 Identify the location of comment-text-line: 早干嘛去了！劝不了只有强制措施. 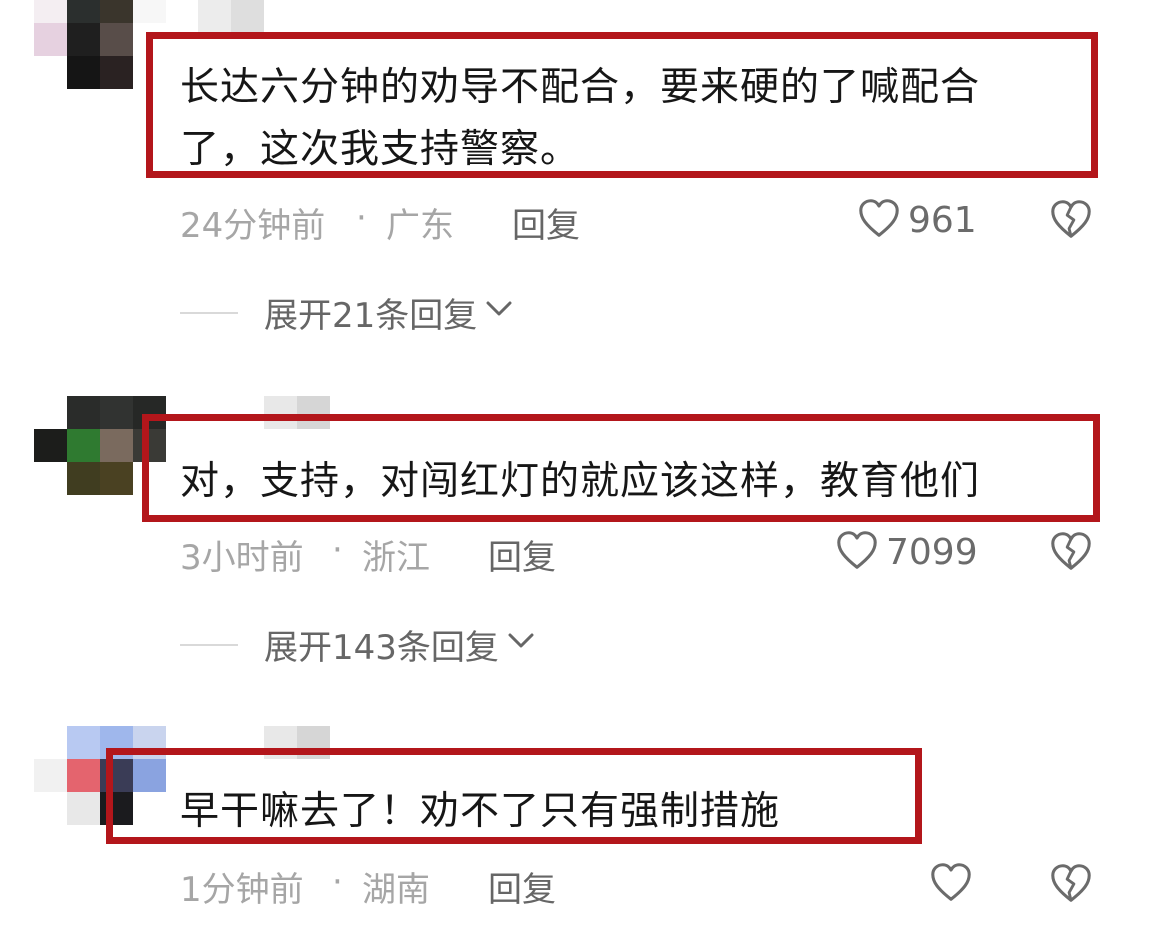
(480, 811).